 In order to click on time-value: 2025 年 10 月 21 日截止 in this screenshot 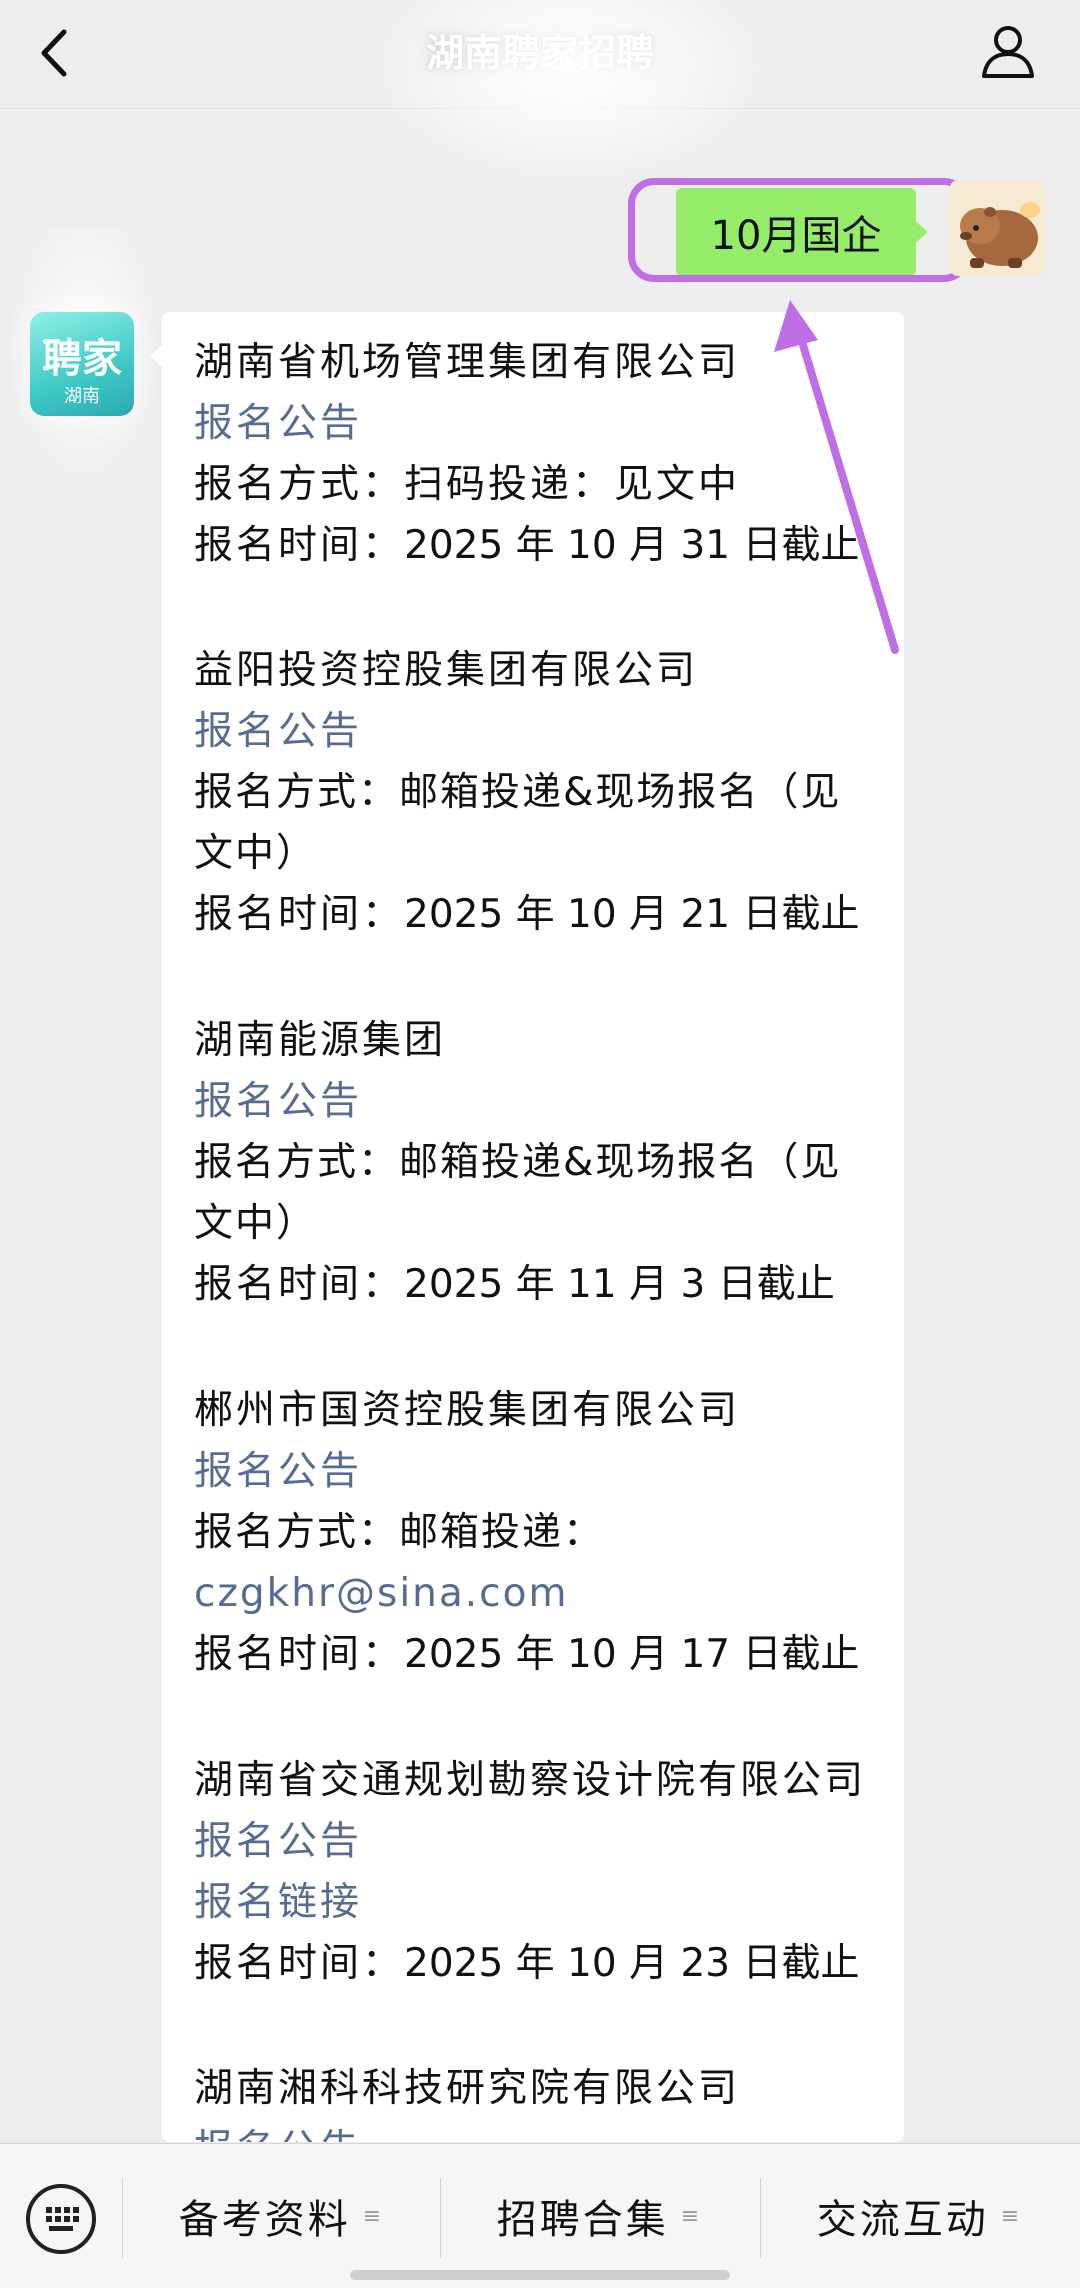, I will do `click(632, 914)`.